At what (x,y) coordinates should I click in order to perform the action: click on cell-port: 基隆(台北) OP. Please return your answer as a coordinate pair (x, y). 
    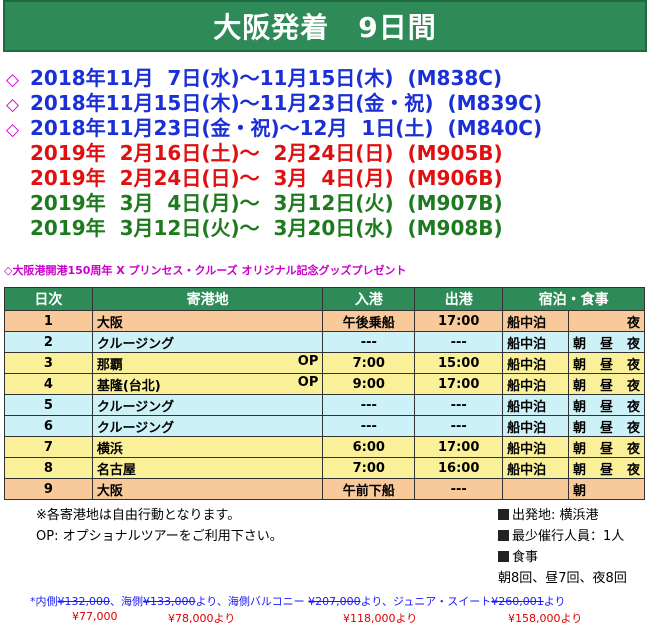
    Looking at the image, I should click on (207, 384).